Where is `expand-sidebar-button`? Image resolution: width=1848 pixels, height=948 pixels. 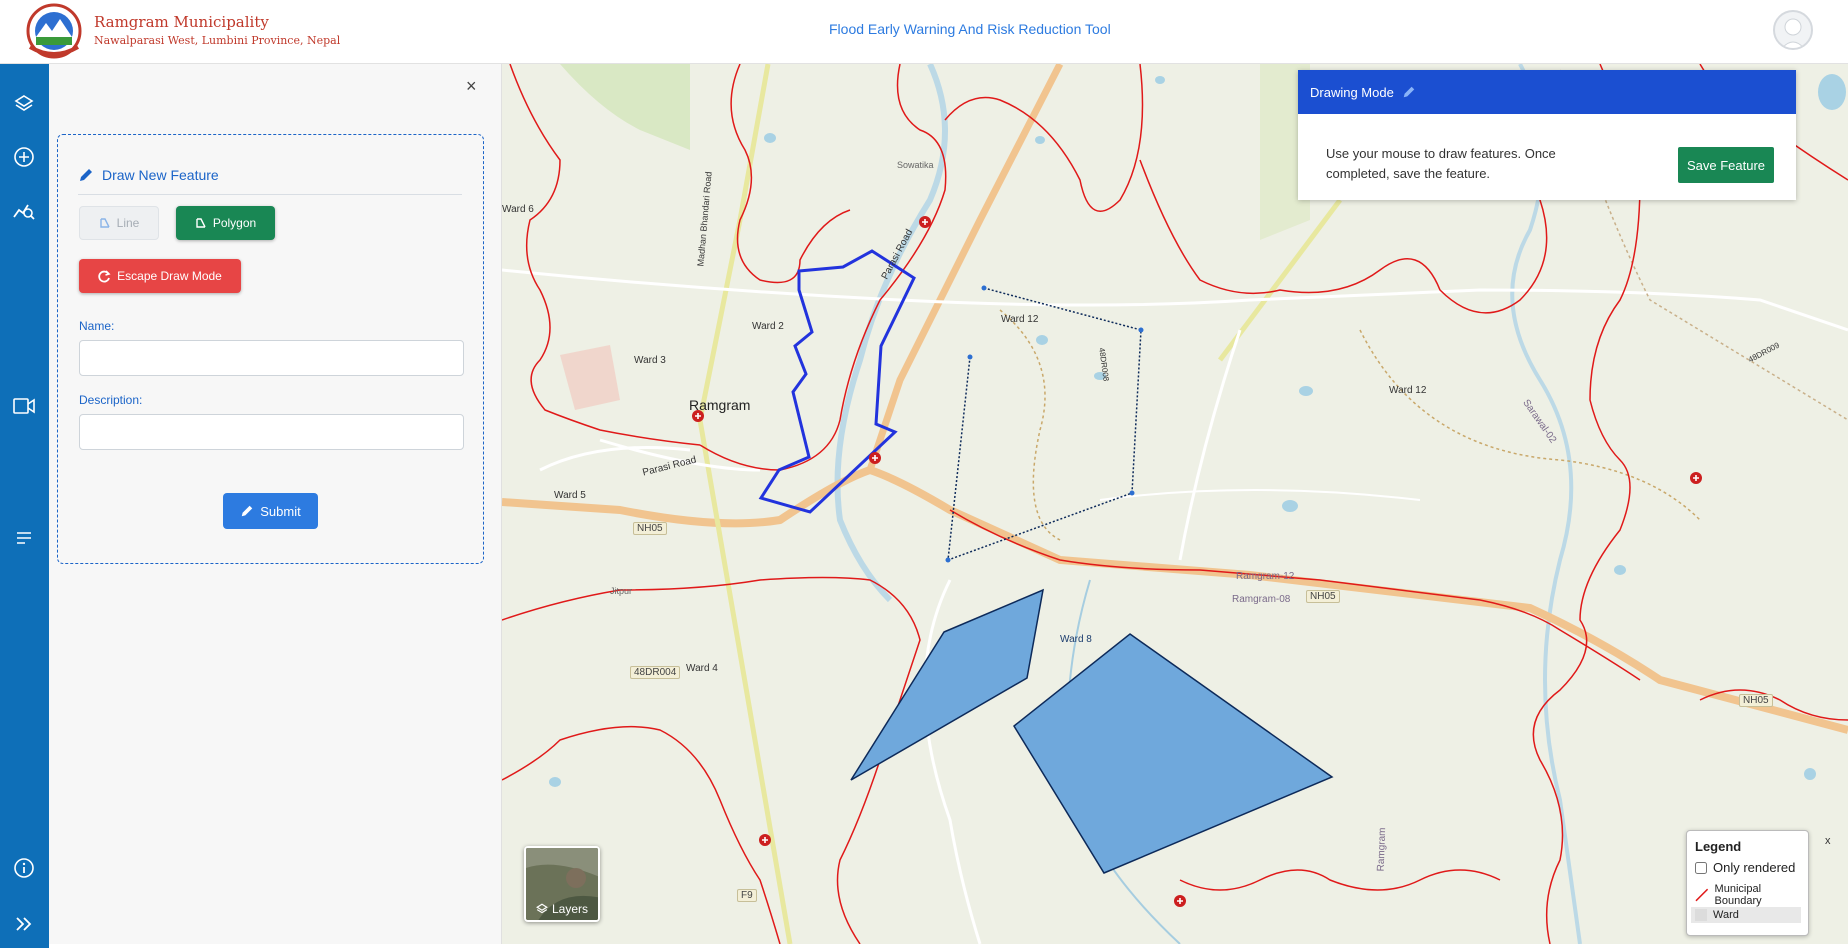
expand-sidebar-button is located at coordinates (24, 924).